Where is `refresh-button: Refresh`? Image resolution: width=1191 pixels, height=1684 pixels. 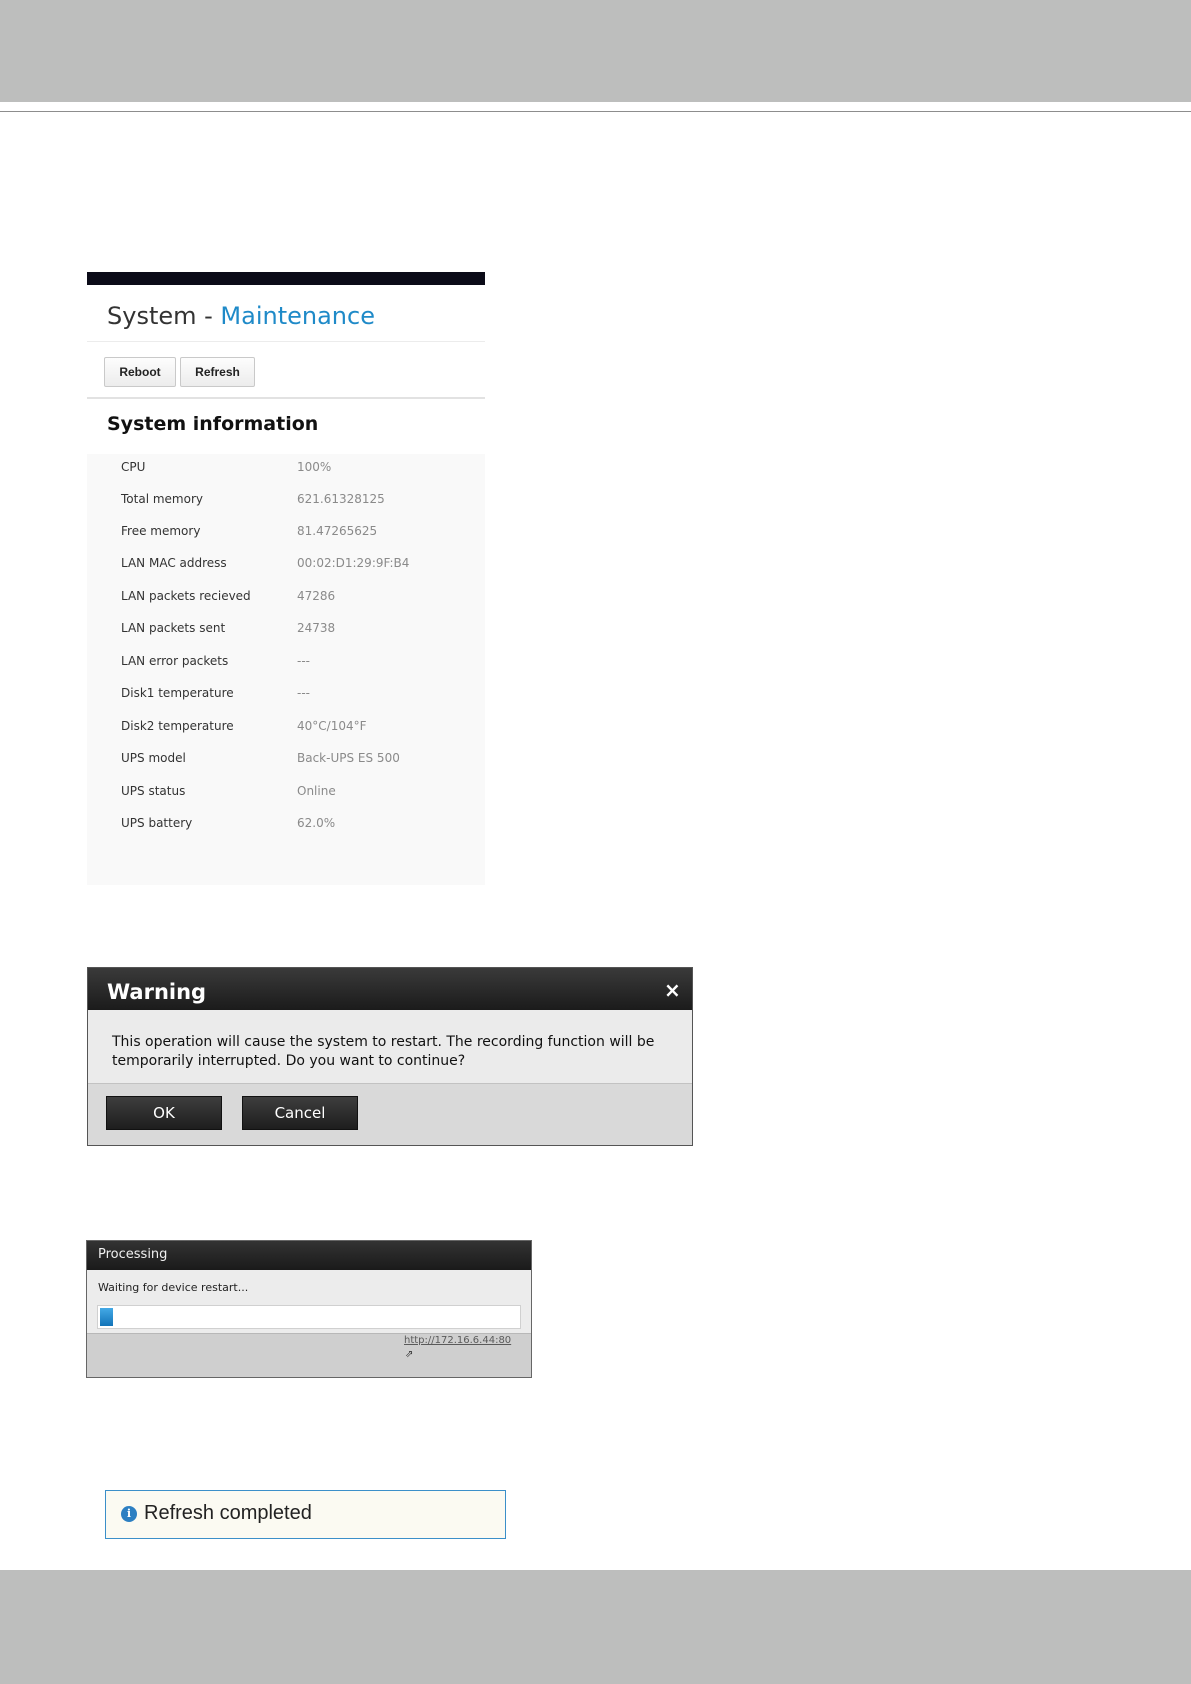 refresh-button: Refresh is located at coordinates (217, 372).